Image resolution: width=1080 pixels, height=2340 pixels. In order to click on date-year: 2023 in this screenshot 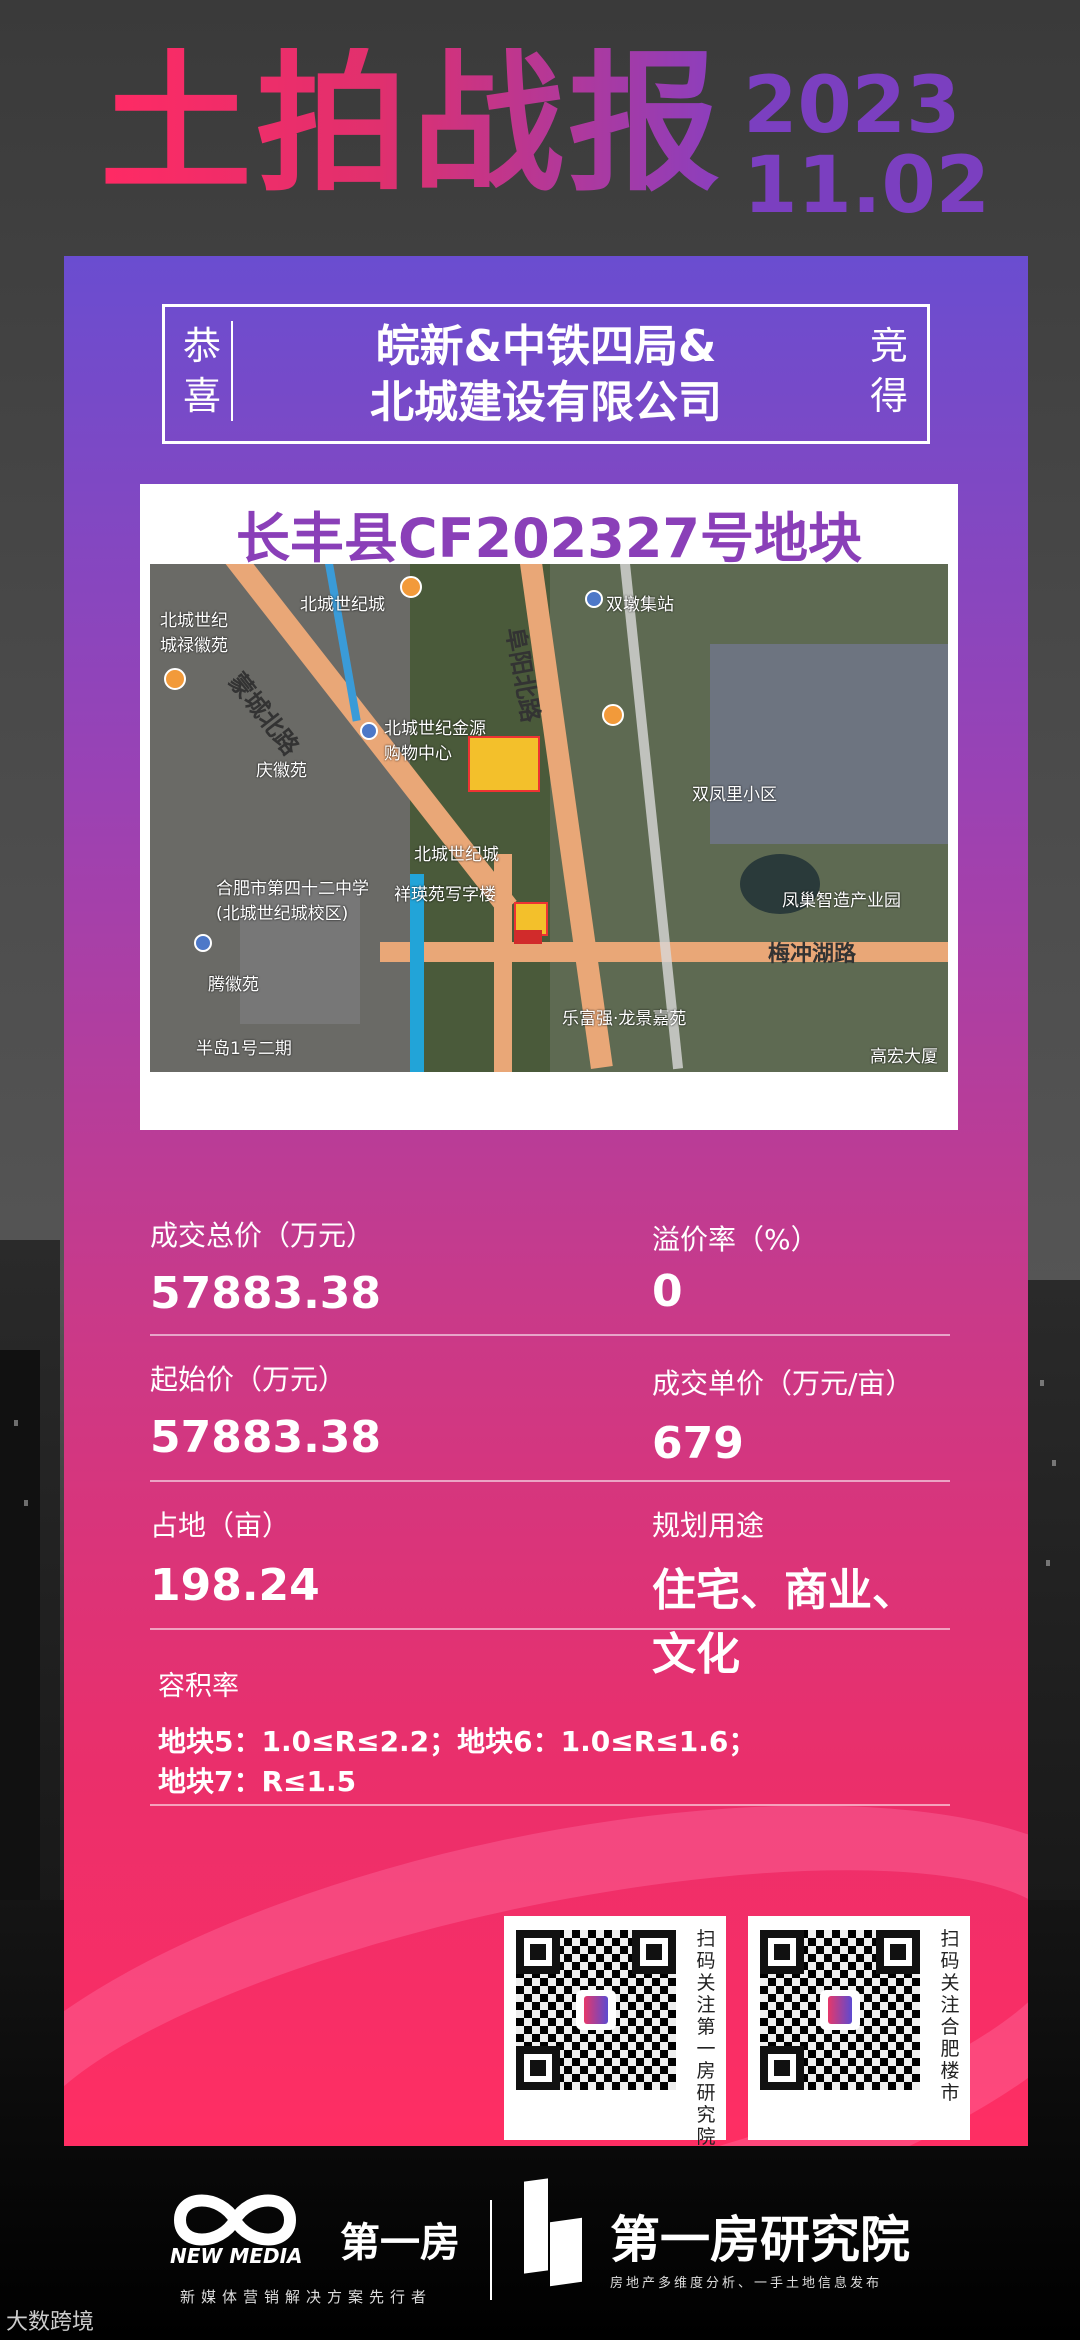, I will do `click(852, 106)`.